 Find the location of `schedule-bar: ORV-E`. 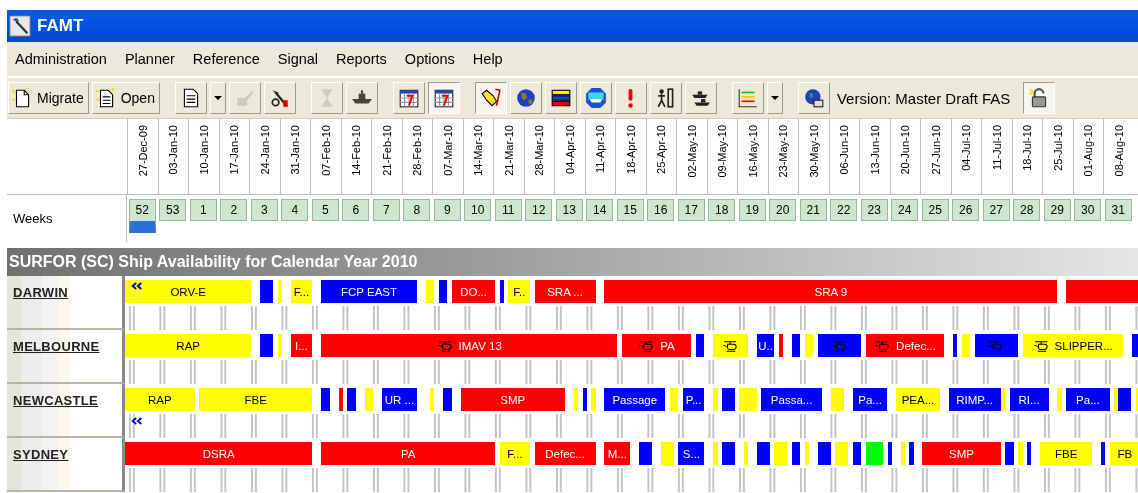

schedule-bar: ORV-E is located at coordinates (188, 291).